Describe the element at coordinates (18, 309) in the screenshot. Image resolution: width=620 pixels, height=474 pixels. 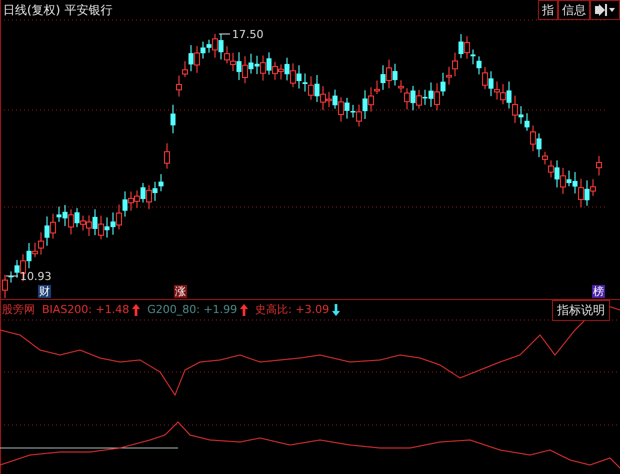
I see `indicator-name: 股旁网` at that location.